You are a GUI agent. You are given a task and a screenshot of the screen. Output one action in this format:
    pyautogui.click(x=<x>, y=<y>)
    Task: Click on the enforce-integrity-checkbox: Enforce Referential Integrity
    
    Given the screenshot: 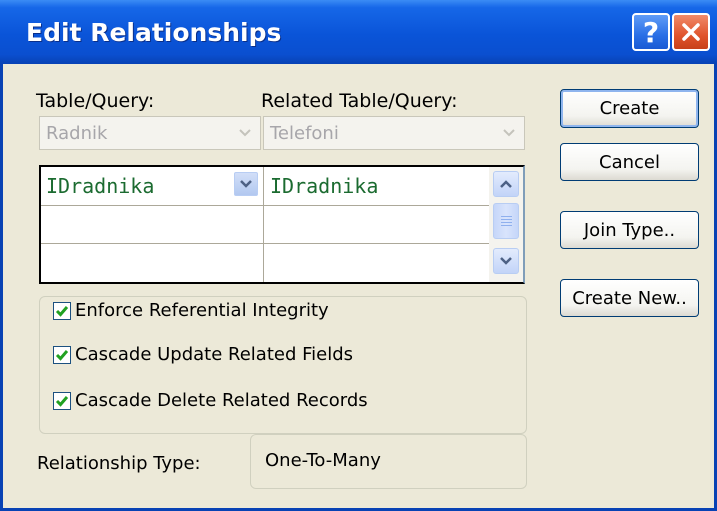 What is the action you would take?
    pyautogui.click(x=193, y=310)
    